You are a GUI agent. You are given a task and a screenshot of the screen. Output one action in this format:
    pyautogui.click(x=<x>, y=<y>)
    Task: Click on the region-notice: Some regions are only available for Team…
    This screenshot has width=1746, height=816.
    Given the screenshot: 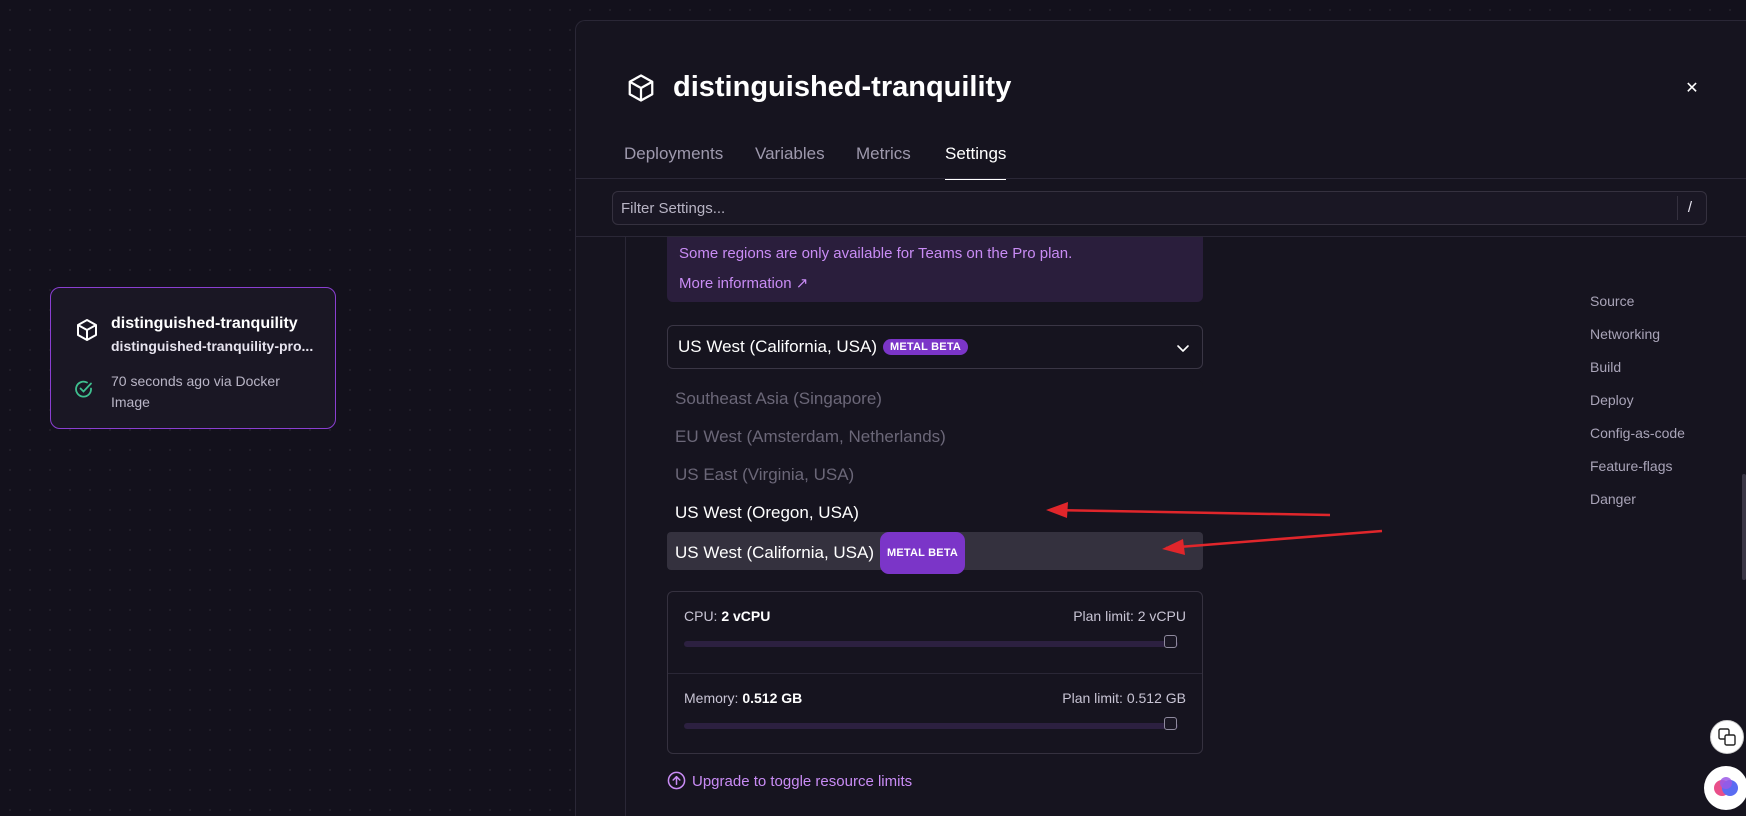 What is the action you would take?
    pyautogui.click(x=935, y=269)
    